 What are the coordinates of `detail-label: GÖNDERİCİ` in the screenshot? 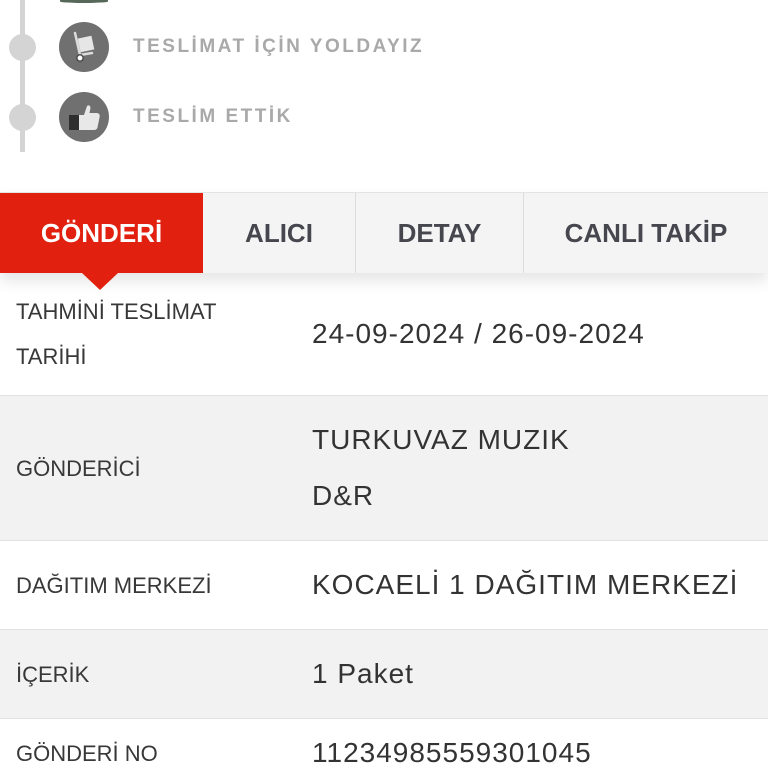 It's located at (78, 468).